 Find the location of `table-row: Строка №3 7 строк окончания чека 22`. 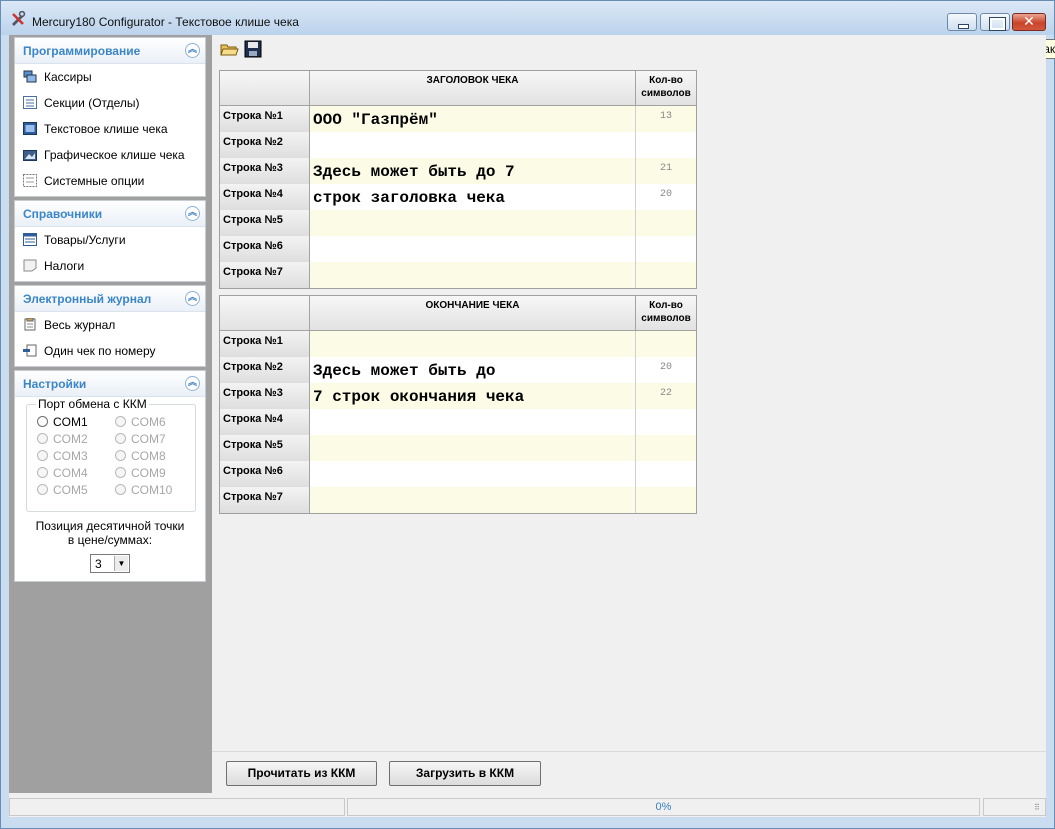

table-row: Строка №3 7 строк окончания чека 22 is located at coordinates (458, 396).